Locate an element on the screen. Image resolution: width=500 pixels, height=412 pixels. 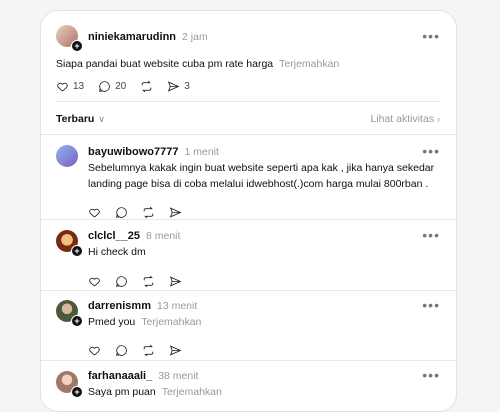
share-count: 3 is located at coordinates (187, 86).